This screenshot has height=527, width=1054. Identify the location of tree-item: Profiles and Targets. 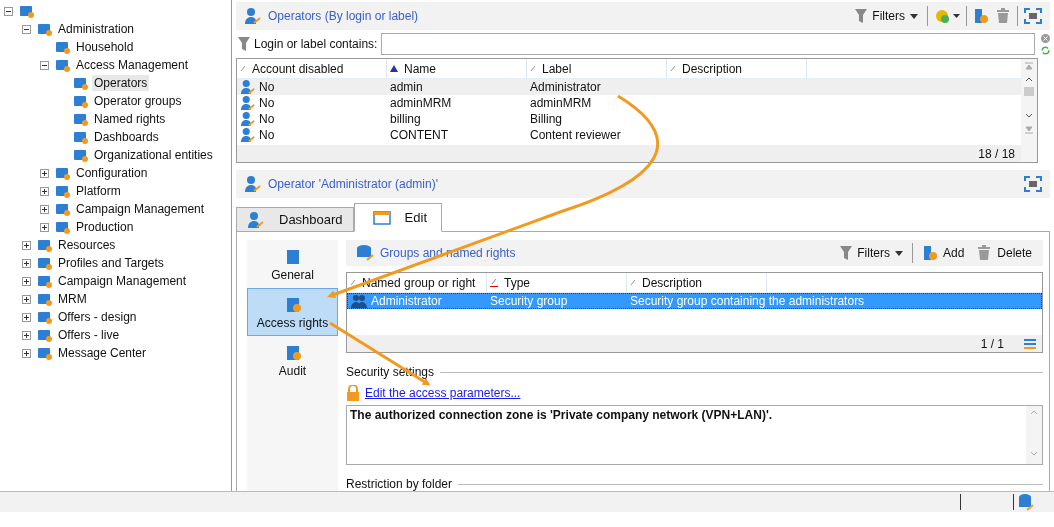
(111, 263).